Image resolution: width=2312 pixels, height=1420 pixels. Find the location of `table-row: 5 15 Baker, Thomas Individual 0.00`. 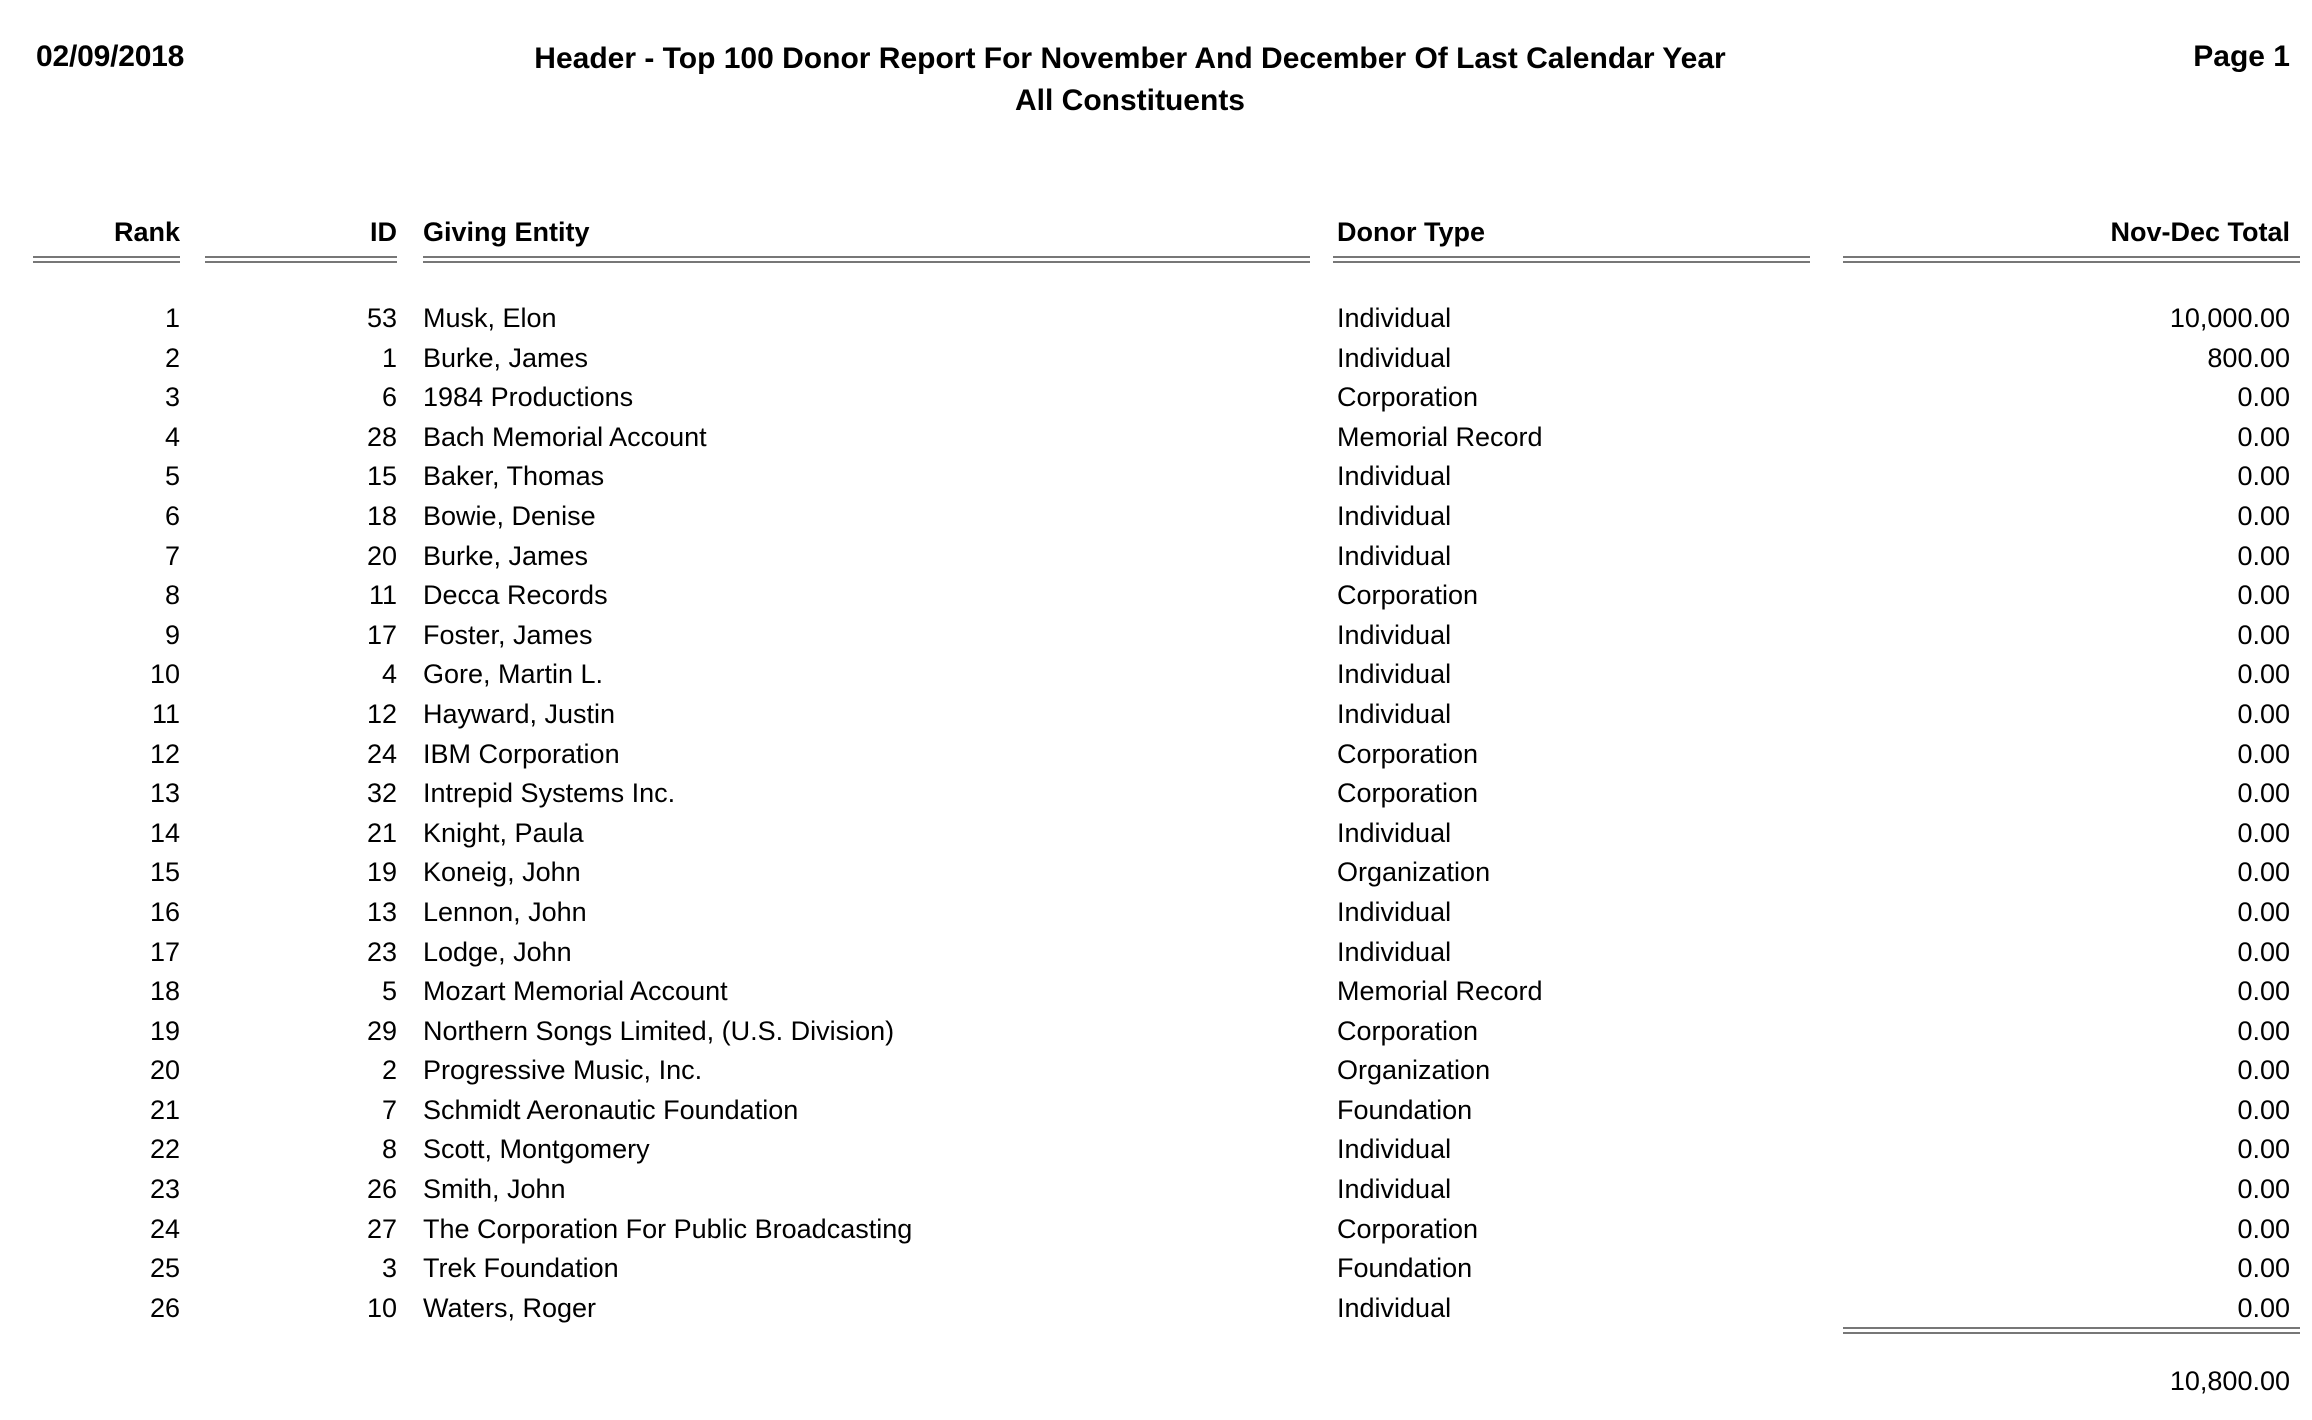

table-row: 5 15 Baker, Thomas Individual 0.00 is located at coordinates (1156, 478).